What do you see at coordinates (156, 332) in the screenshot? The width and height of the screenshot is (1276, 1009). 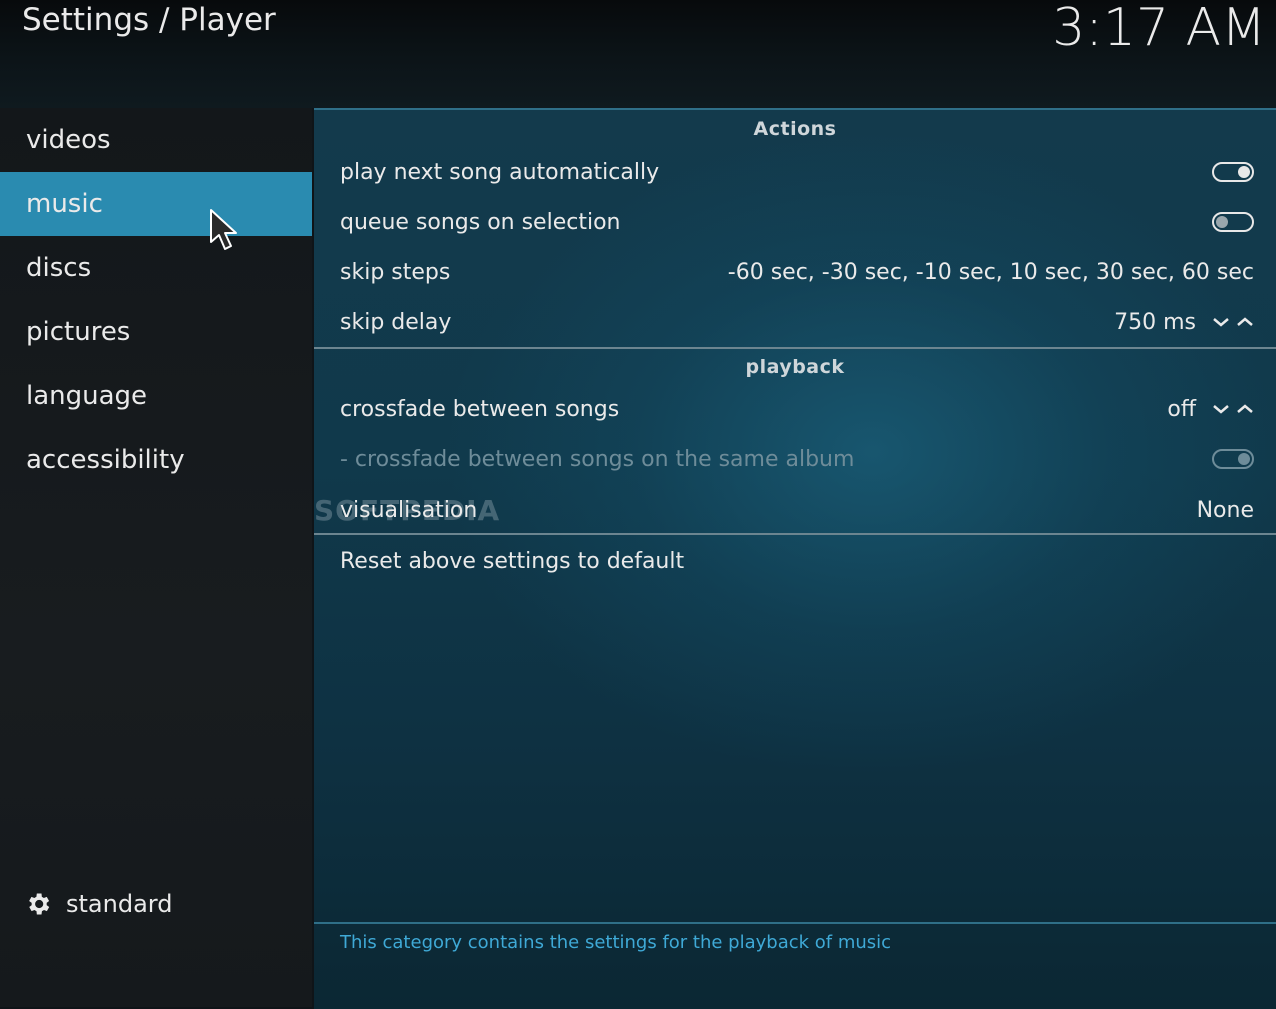 I see `sidebar-item-pictures: pictures` at bounding box center [156, 332].